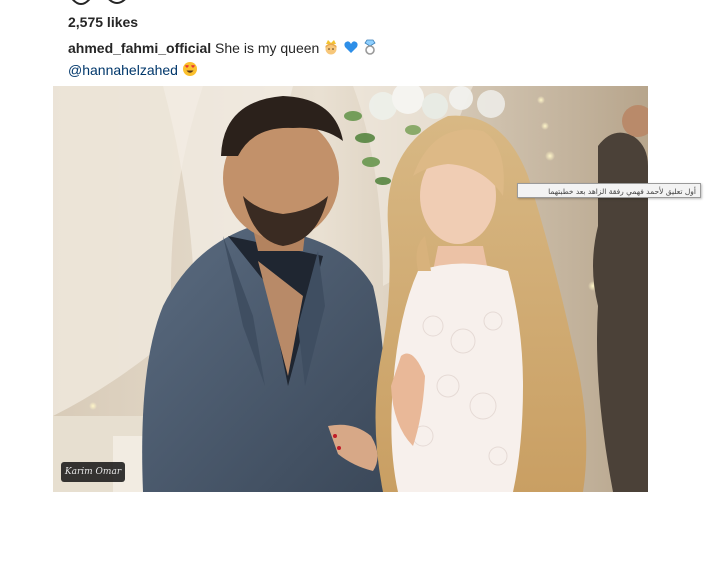 The height and width of the screenshot is (572, 720). Describe the element at coordinates (351, 49) in the screenshot. I see `blue-heart-emoji` at that location.